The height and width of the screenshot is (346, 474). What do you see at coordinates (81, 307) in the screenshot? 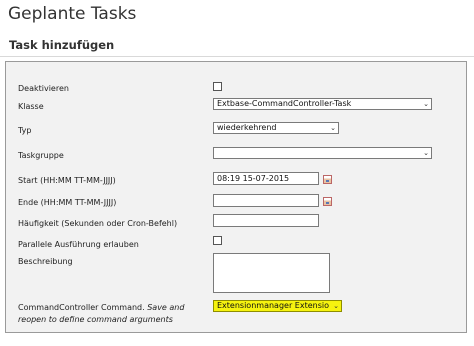
I see `command-label: CommandController Command.` at bounding box center [81, 307].